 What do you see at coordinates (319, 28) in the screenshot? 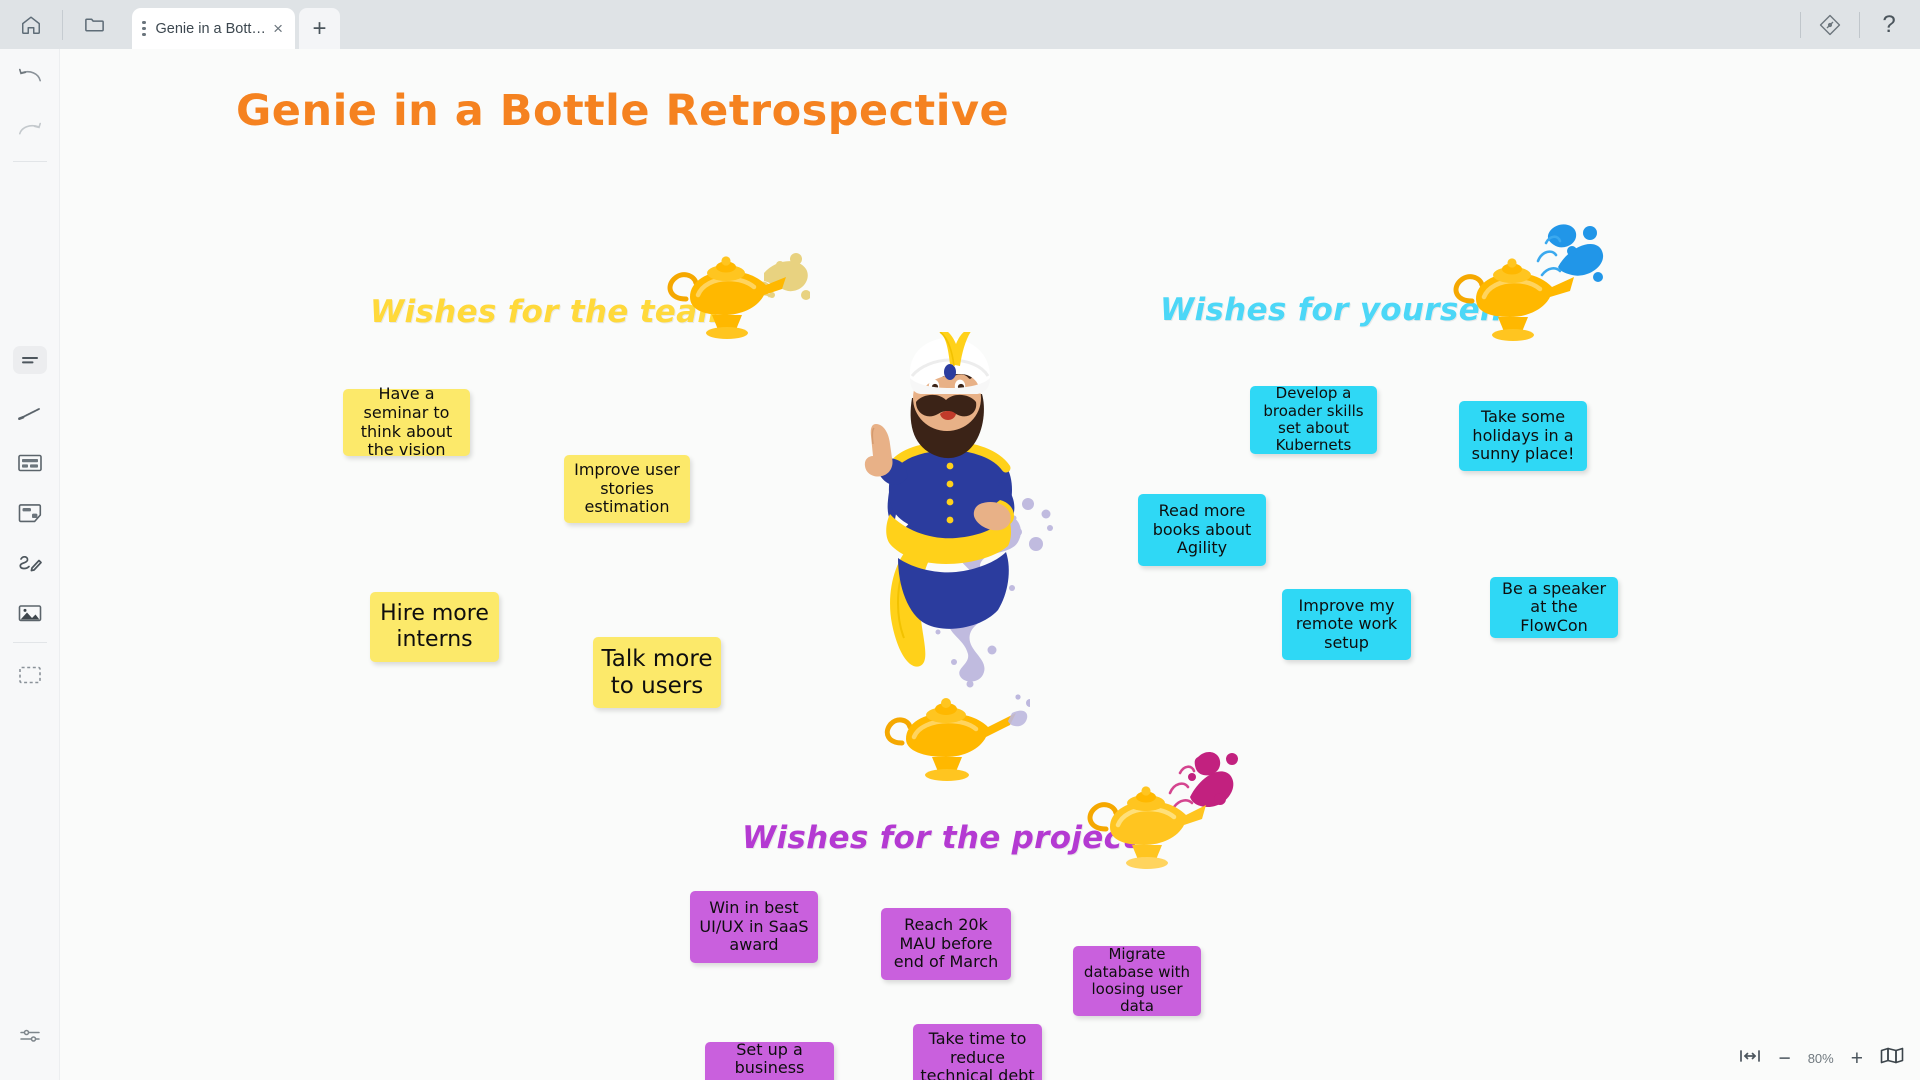
I see `new-tab-button: +` at bounding box center [319, 28].